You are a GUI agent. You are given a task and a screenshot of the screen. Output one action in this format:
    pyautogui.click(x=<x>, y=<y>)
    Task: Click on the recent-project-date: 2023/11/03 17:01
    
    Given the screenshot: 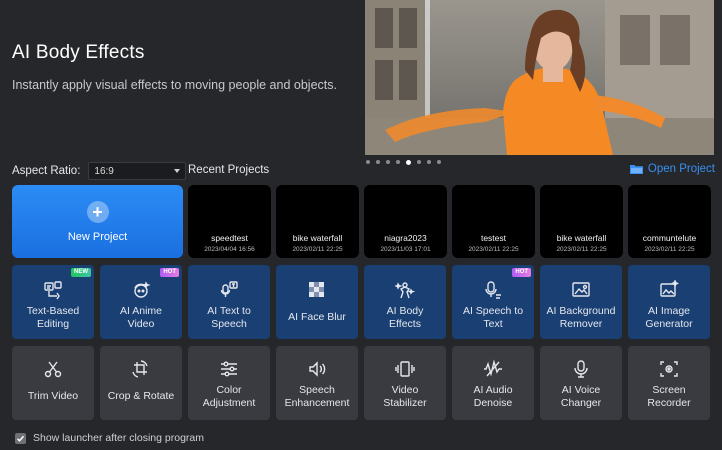 What is the action you would take?
    pyautogui.click(x=405, y=249)
    